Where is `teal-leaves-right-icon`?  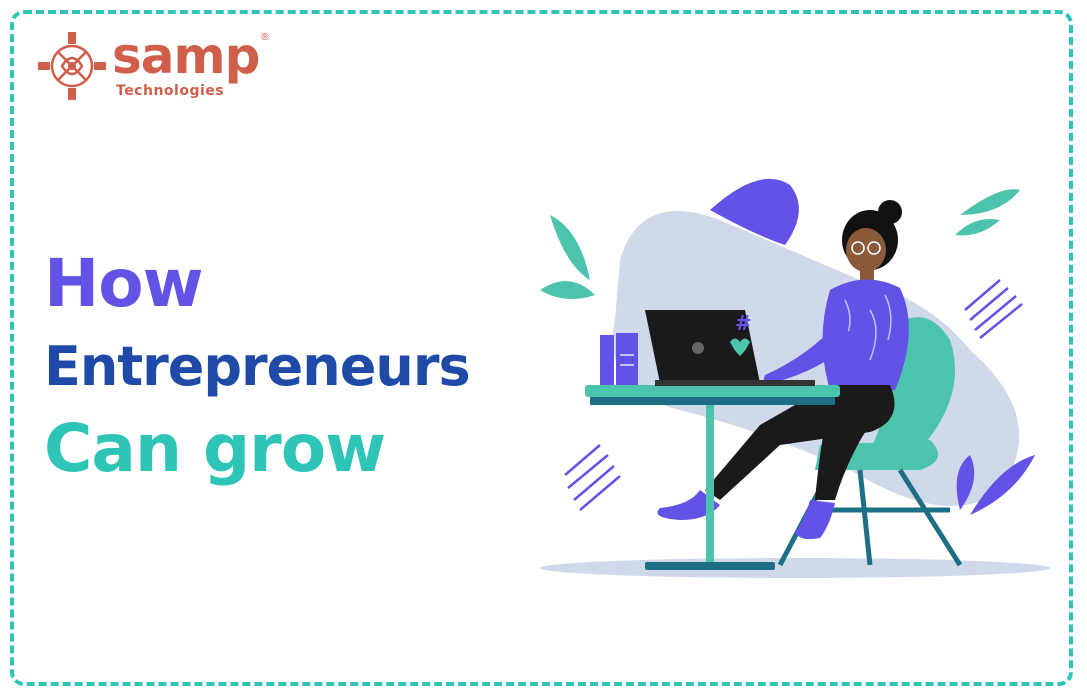
teal-leaves-right-icon is located at coordinates (987, 212).